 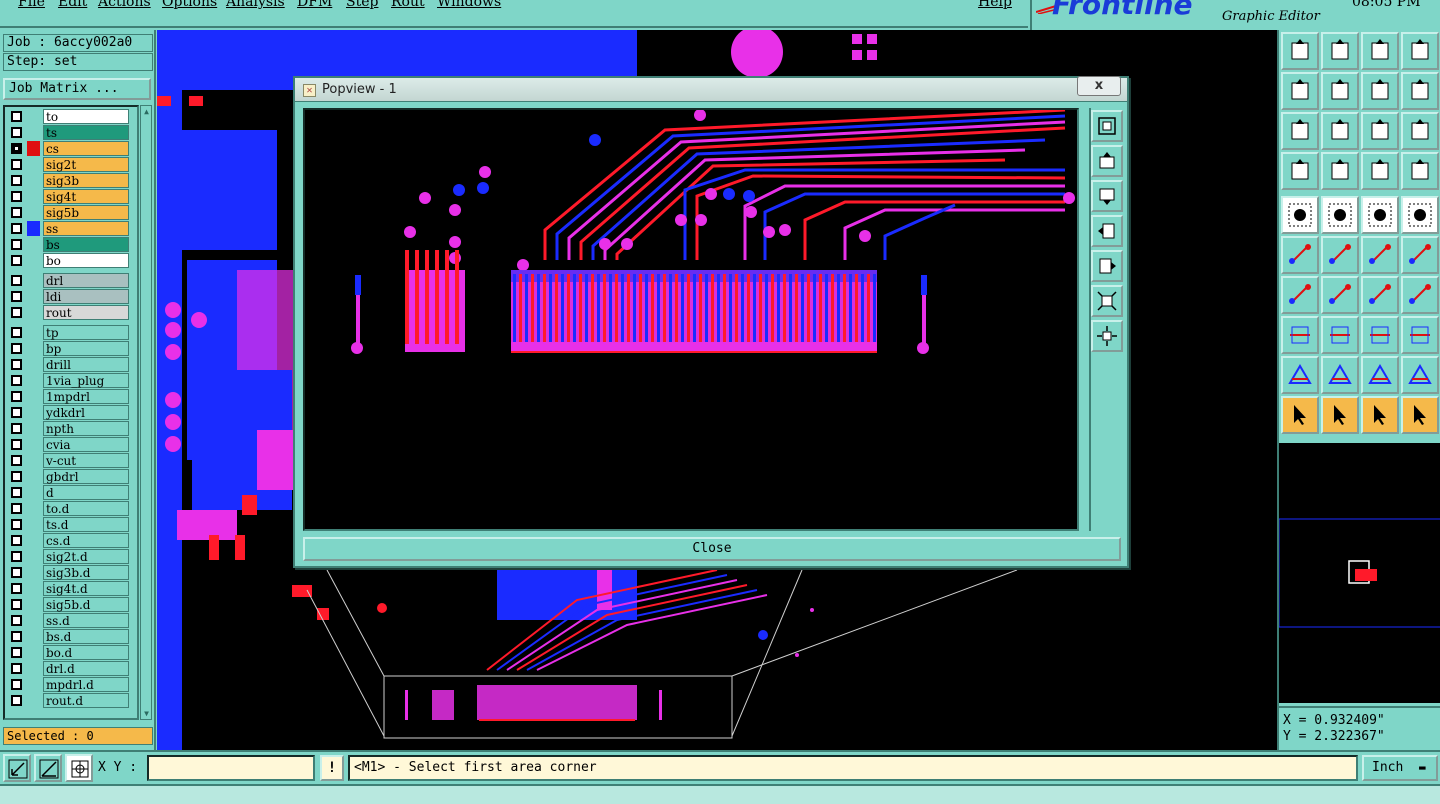 What do you see at coordinates (1420, 415) in the screenshot?
I see `pointer-move-button` at bounding box center [1420, 415].